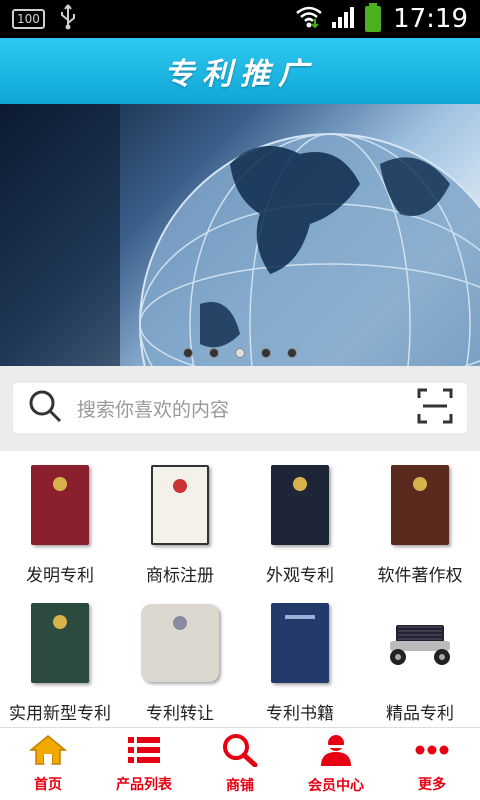  What do you see at coordinates (144, 785) in the screenshot?
I see `tab-label: 产品列表` at bounding box center [144, 785].